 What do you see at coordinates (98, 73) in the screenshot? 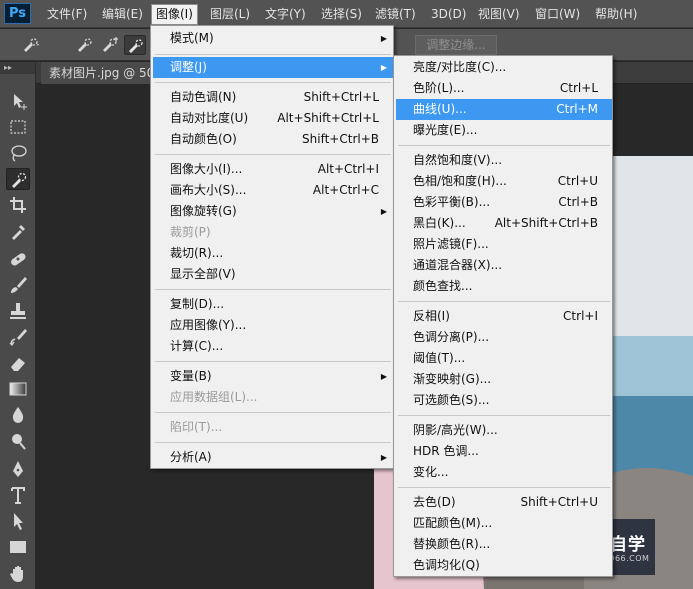
I see `document-tab: 素材图片.jpg @ 50` at bounding box center [98, 73].